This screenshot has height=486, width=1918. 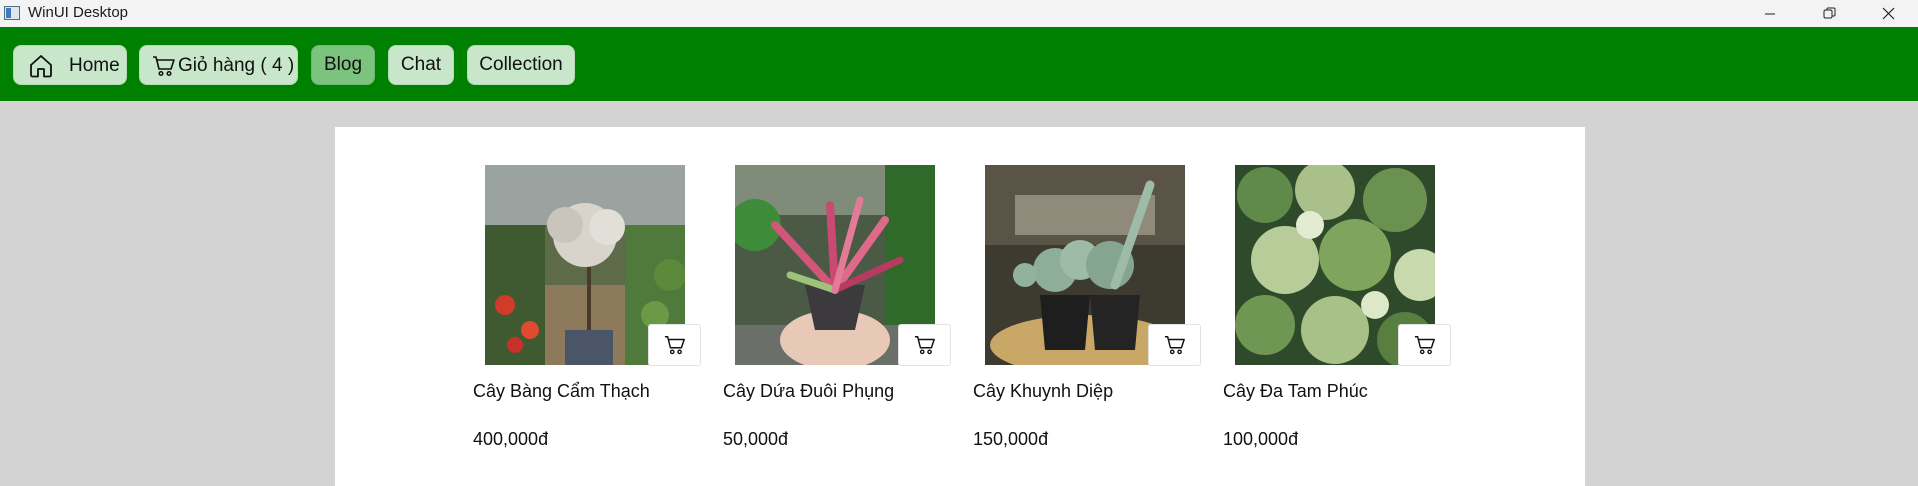 I want to click on cart-button: Giỏ hàng ( 4 ), so click(x=218, y=65).